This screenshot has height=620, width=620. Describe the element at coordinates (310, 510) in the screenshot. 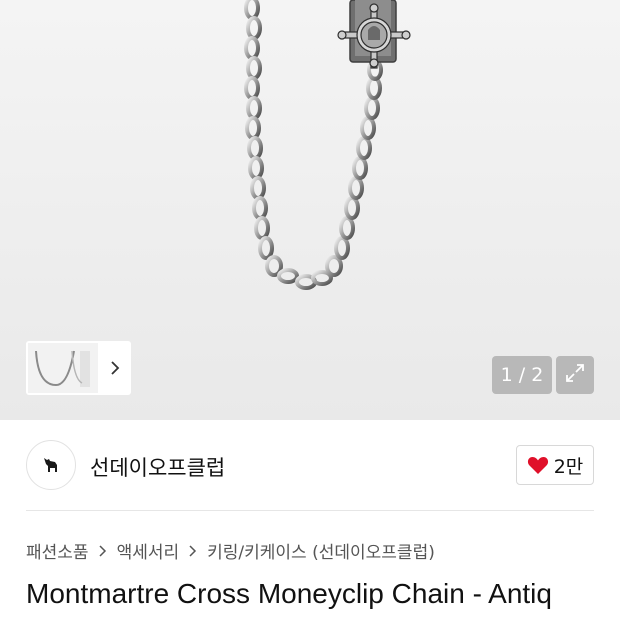

I see `divider` at that location.